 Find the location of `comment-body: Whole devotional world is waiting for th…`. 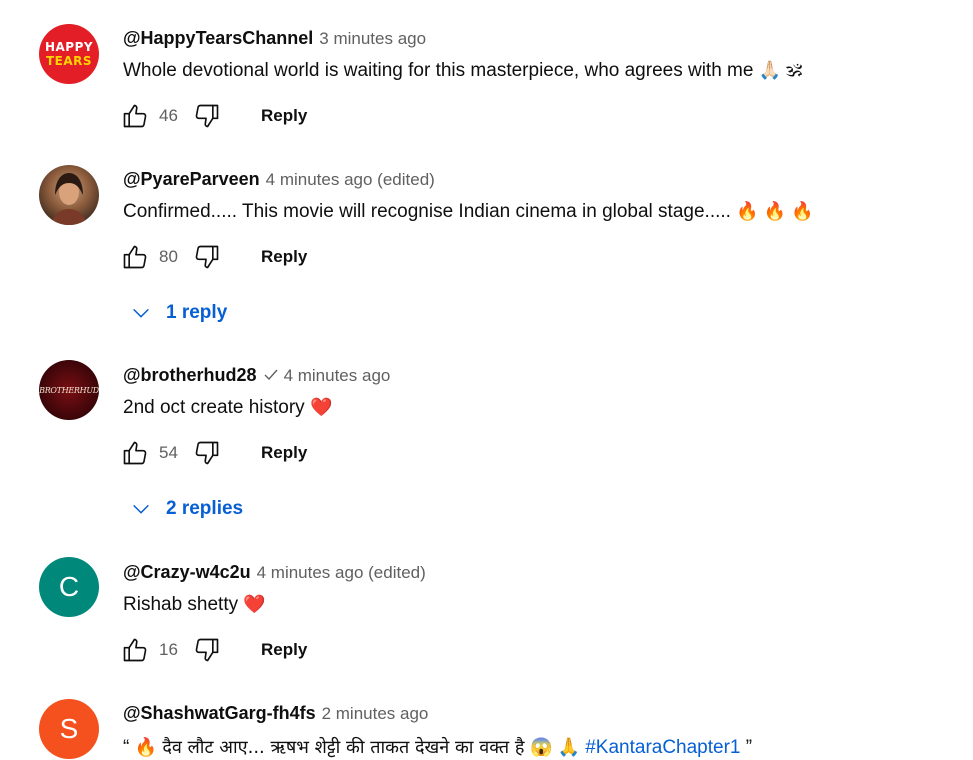

comment-body: Whole devotional world is waiting for th… is located at coordinates (438, 70).